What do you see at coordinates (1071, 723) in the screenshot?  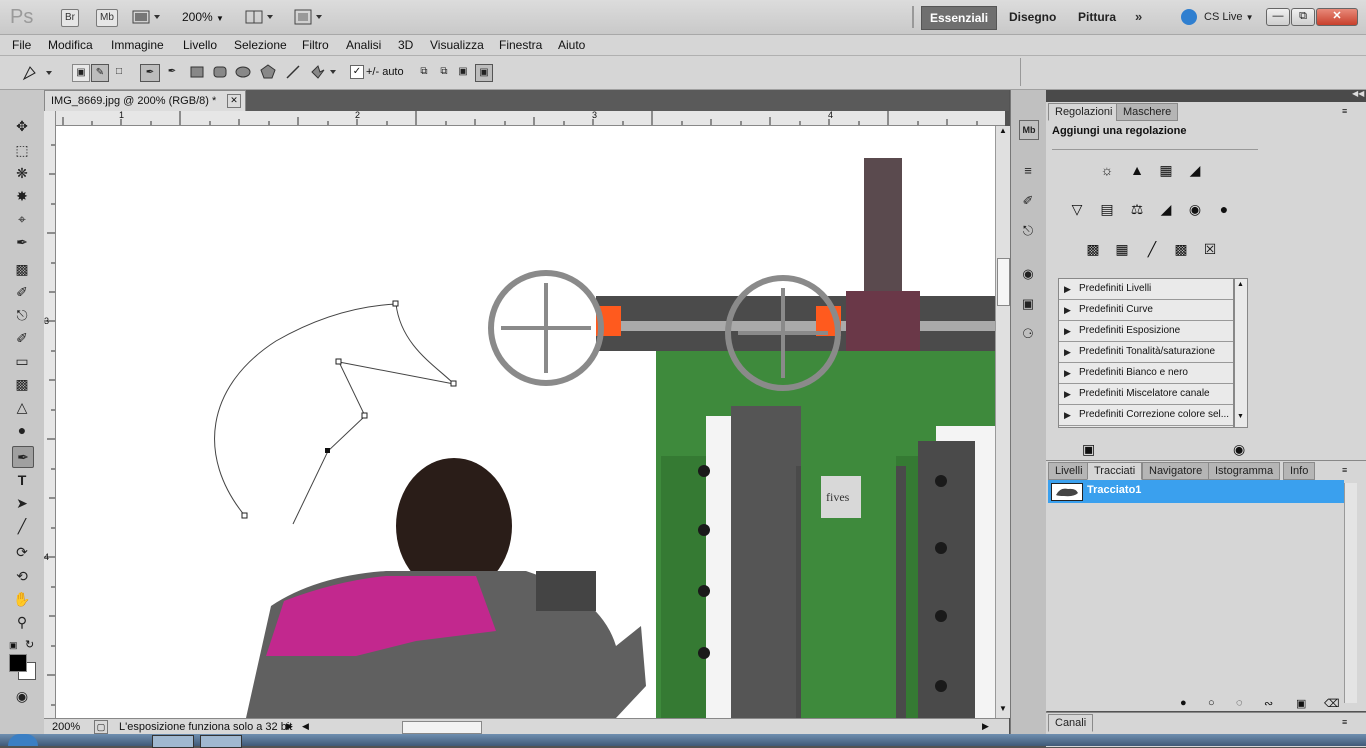 I see `tab-canali: Canali` at bounding box center [1071, 723].